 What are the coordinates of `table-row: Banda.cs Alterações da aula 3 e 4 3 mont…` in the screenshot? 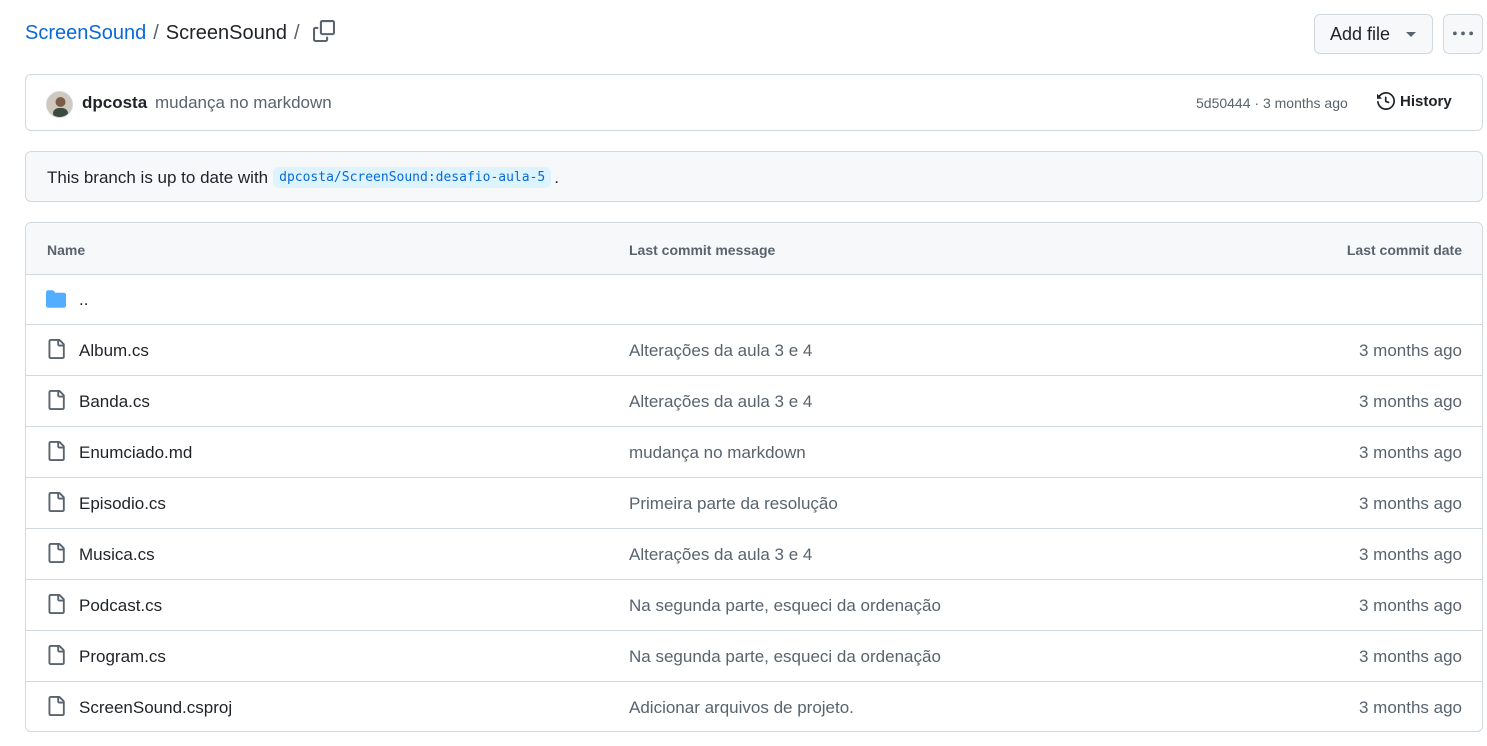 It's located at (754, 401).